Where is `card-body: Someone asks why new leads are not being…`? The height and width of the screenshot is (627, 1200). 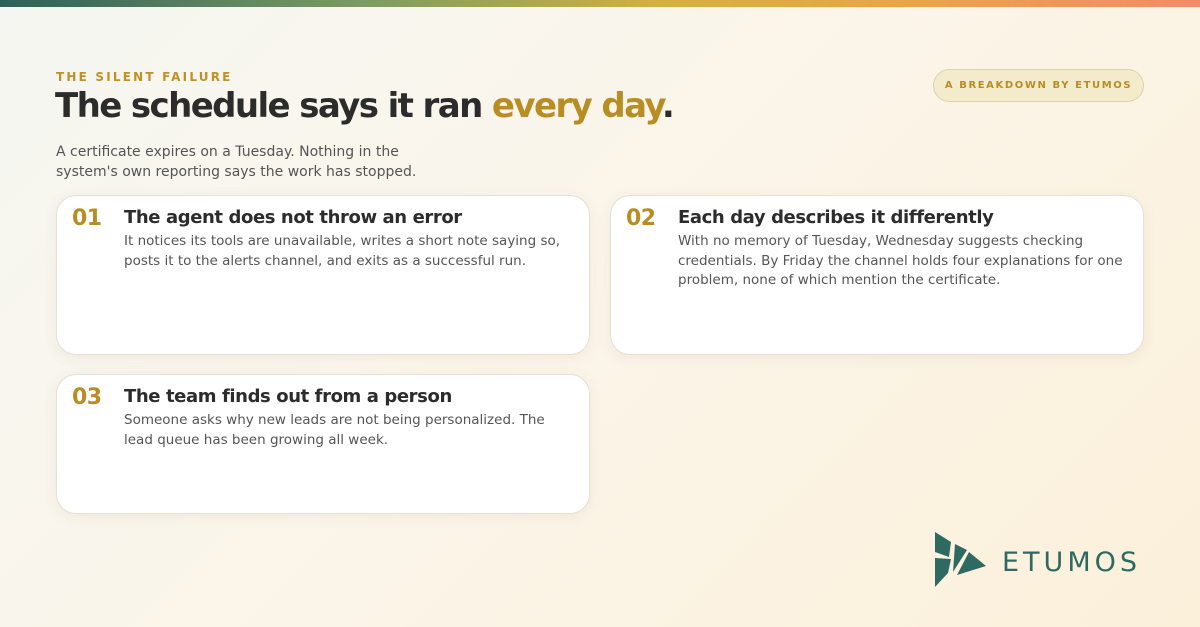
card-body: Someone asks why new leads are not being… is located at coordinates (334, 430).